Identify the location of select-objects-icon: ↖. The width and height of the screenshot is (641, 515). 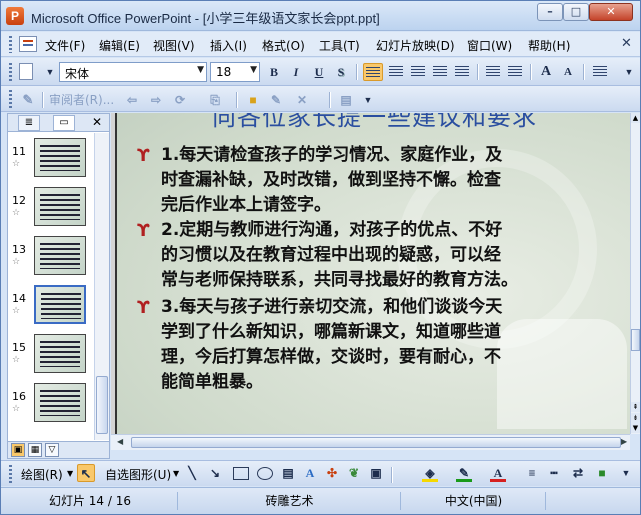
(86, 473).